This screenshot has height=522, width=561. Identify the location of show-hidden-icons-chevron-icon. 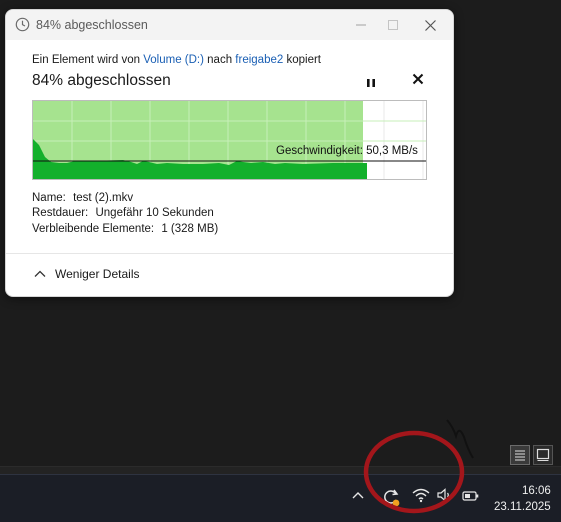
(358, 495).